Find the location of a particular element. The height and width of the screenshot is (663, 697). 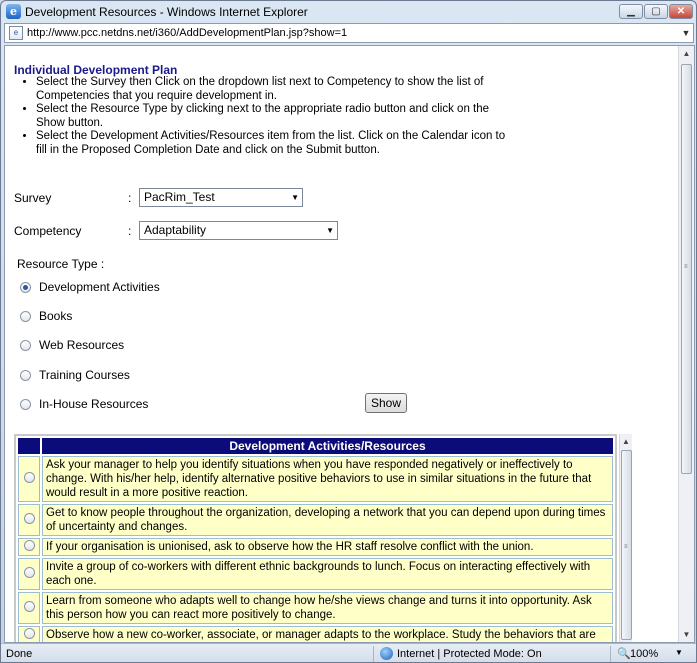

table-header-blank is located at coordinates (29, 446).